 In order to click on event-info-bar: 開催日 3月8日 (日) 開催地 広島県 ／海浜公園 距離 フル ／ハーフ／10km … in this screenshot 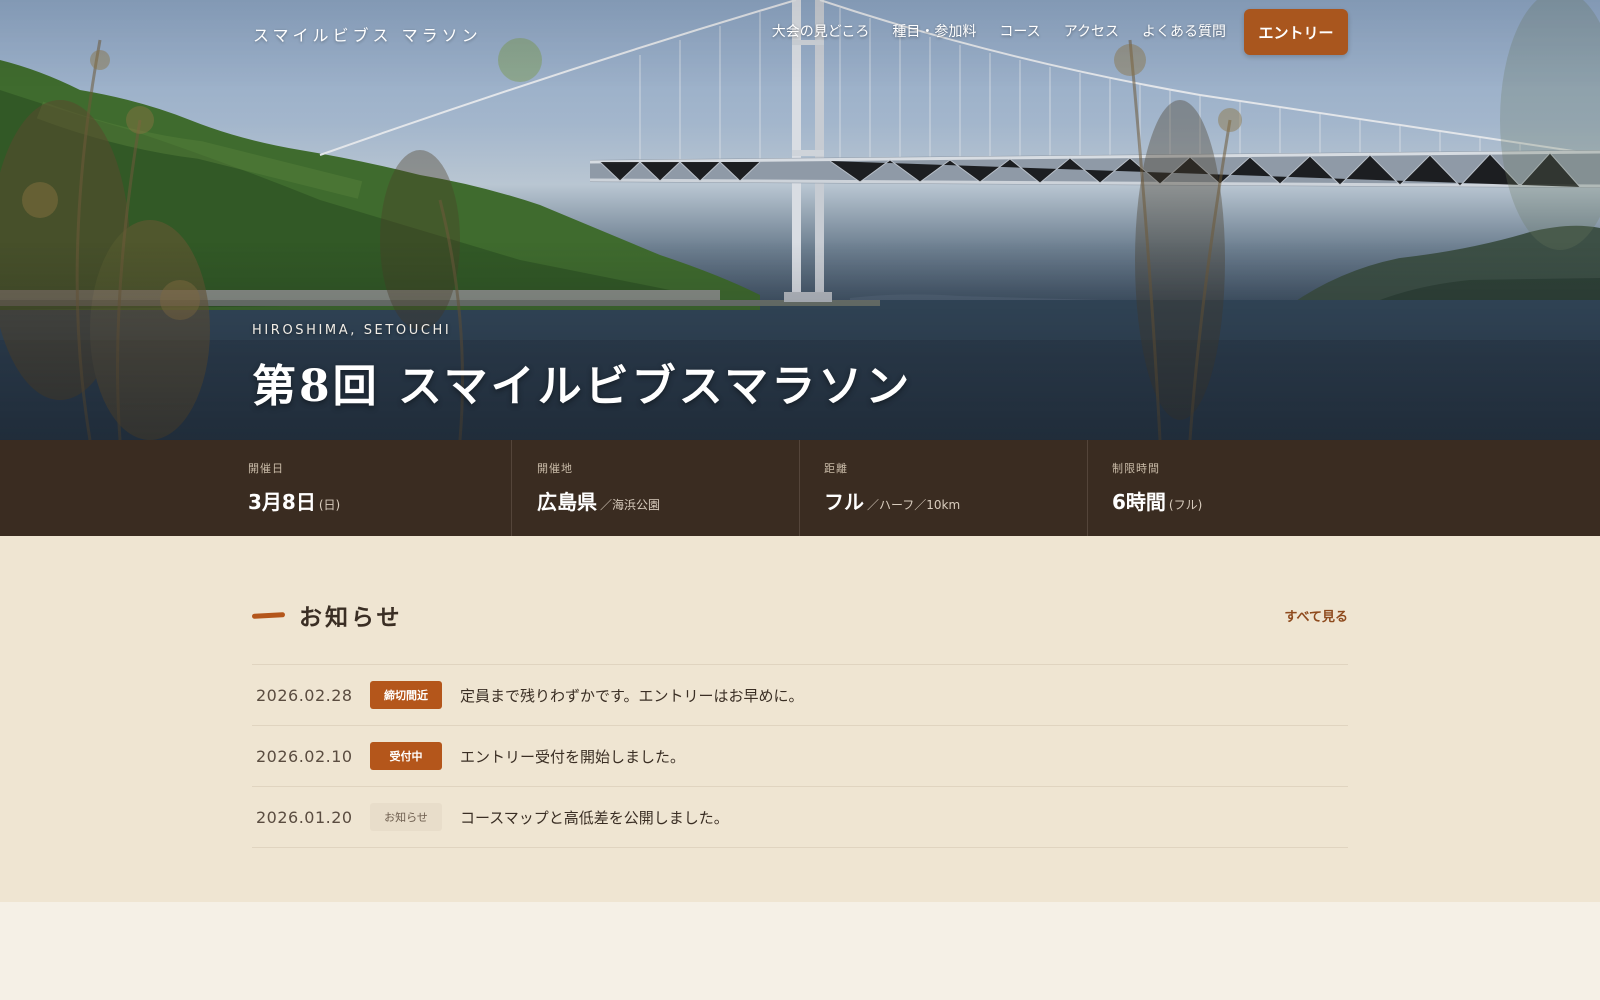, I will do `click(800, 488)`.